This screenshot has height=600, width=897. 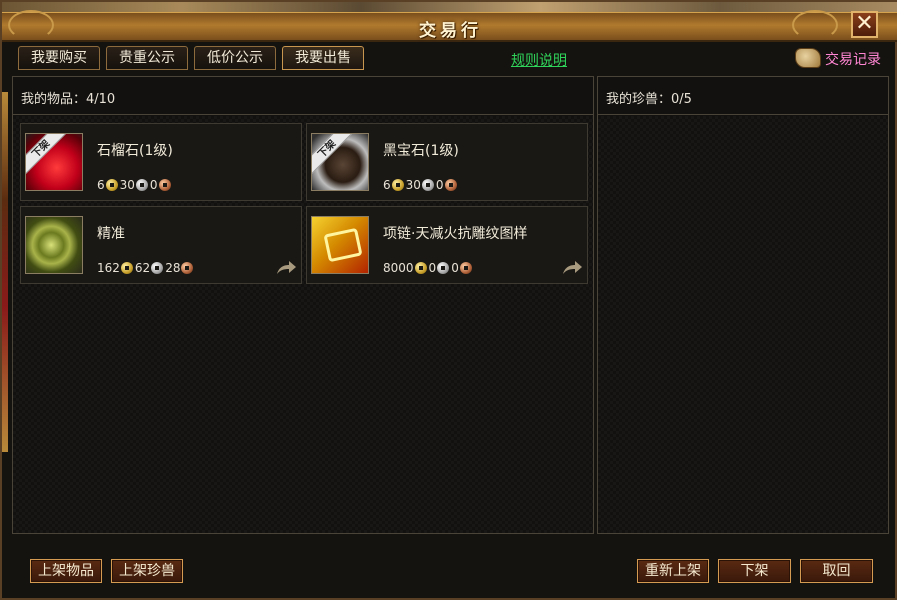 What do you see at coordinates (864, 24) in the screenshot?
I see `close-button: ✕` at bounding box center [864, 24].